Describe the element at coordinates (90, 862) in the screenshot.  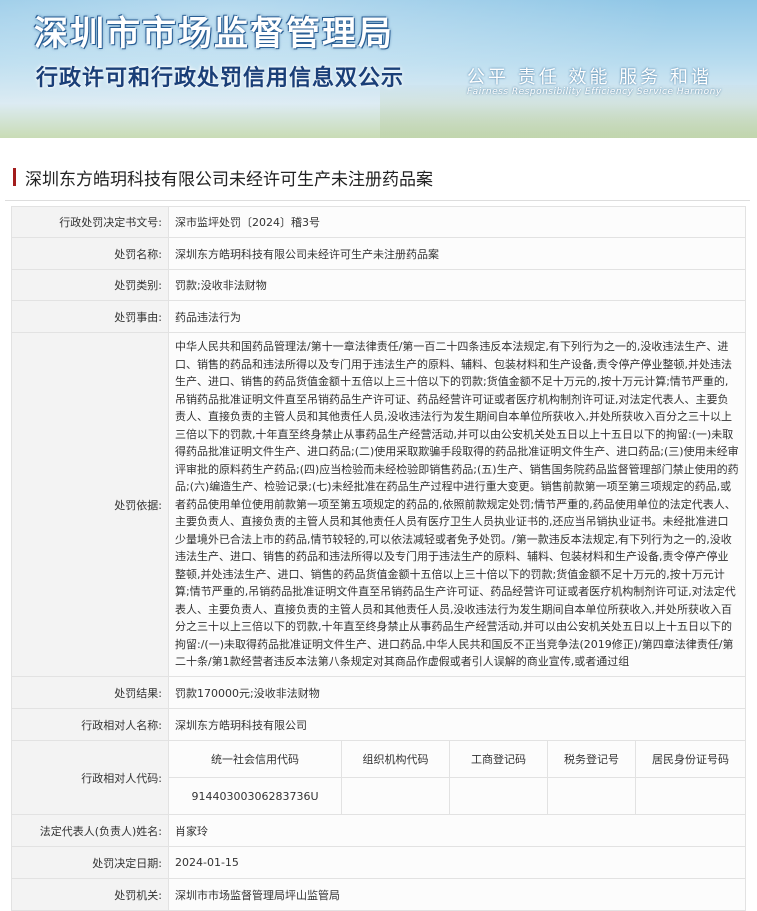
I see `label-decision-date: 处罚决定日期:` at that location.